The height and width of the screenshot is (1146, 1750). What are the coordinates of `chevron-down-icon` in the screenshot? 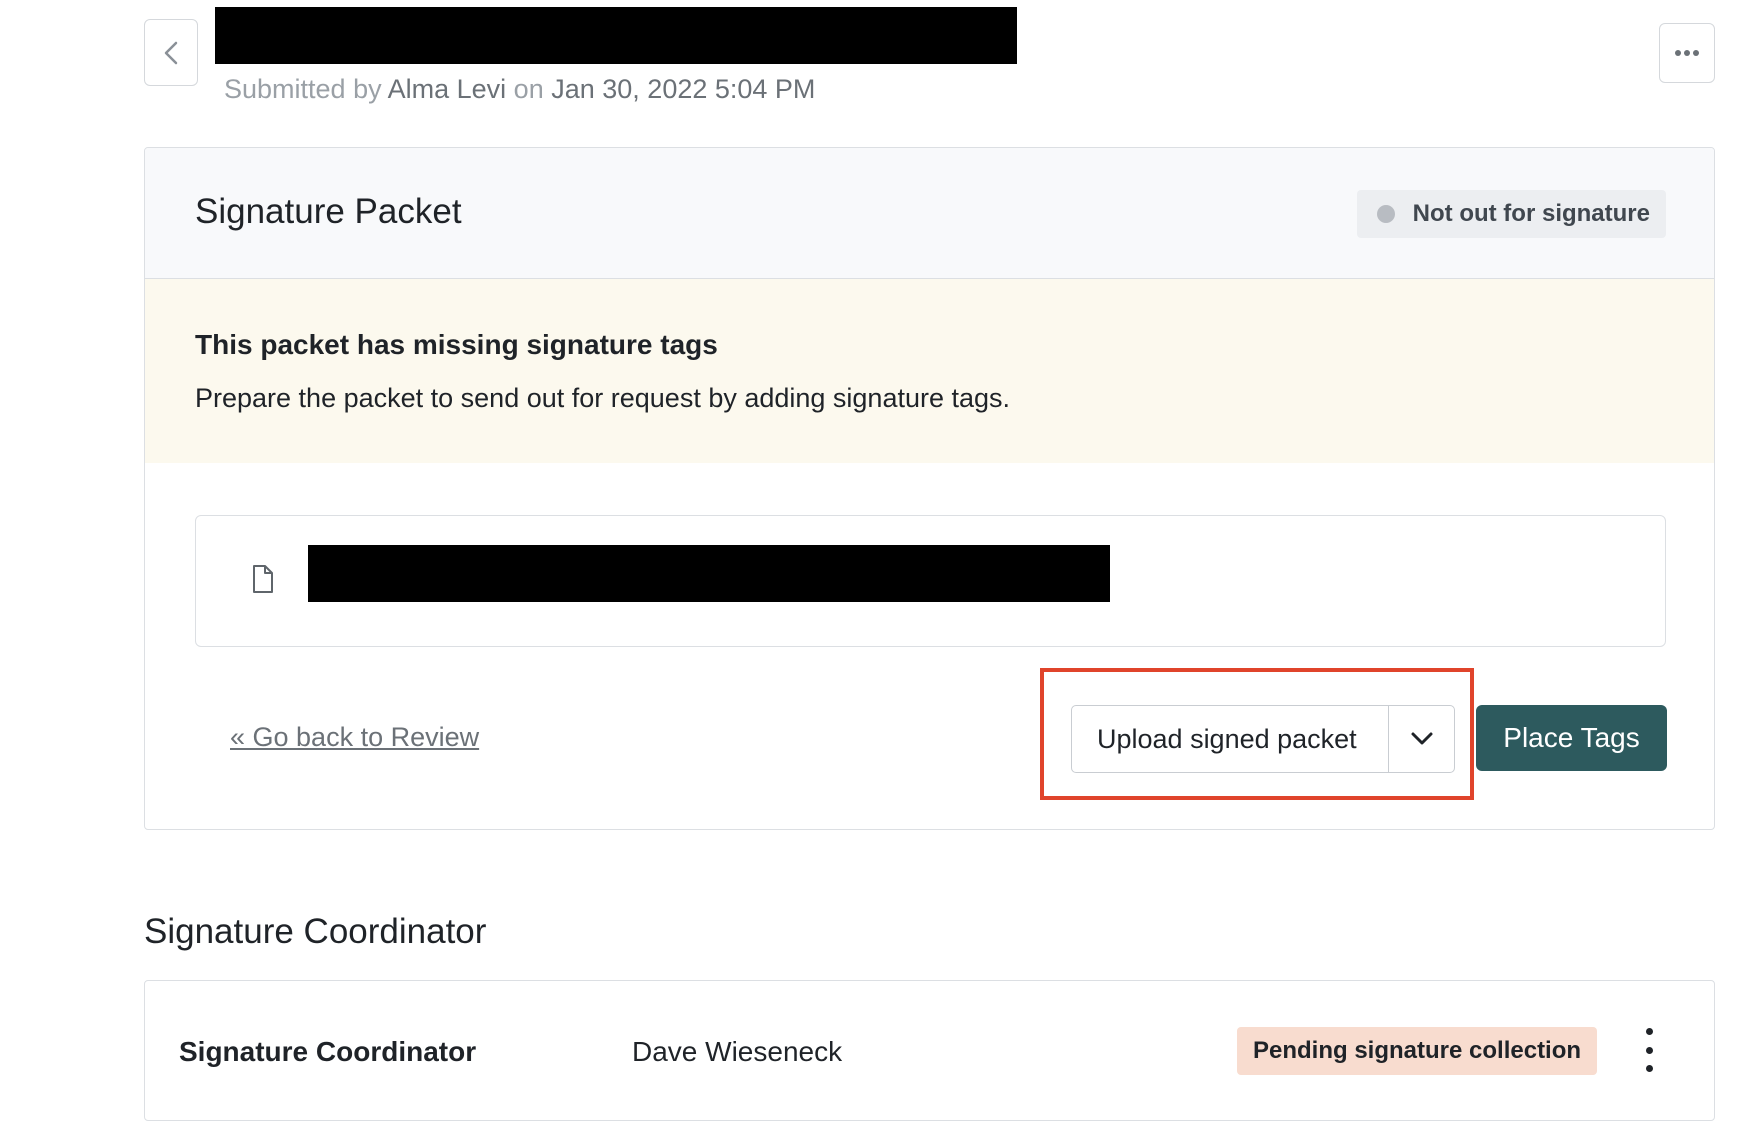 It's located at (1421, 738).